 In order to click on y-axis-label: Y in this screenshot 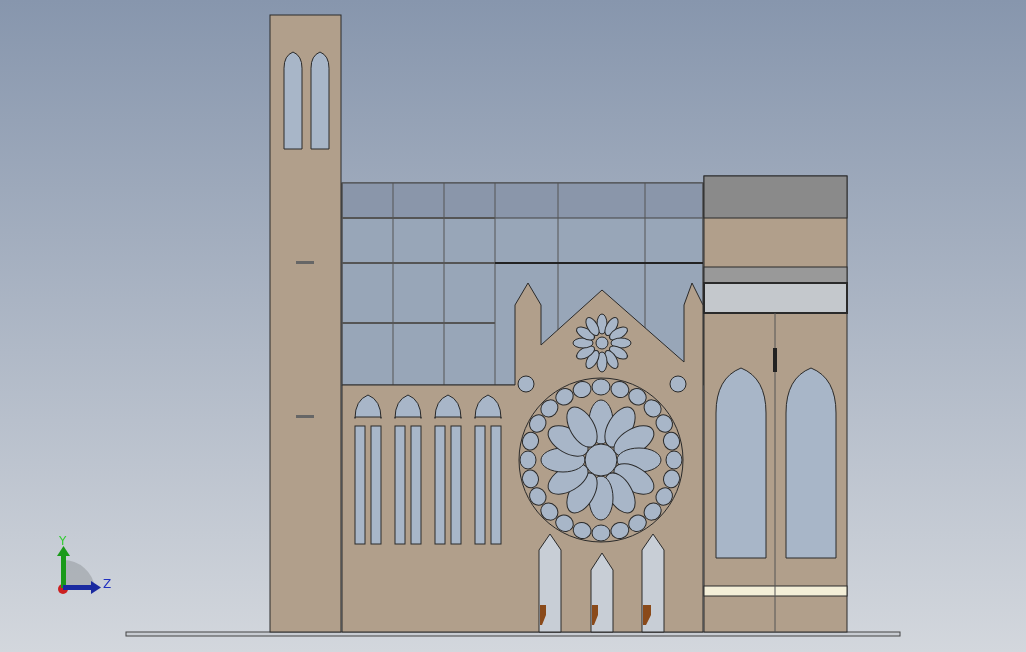, I will do `click(63, 541)`.